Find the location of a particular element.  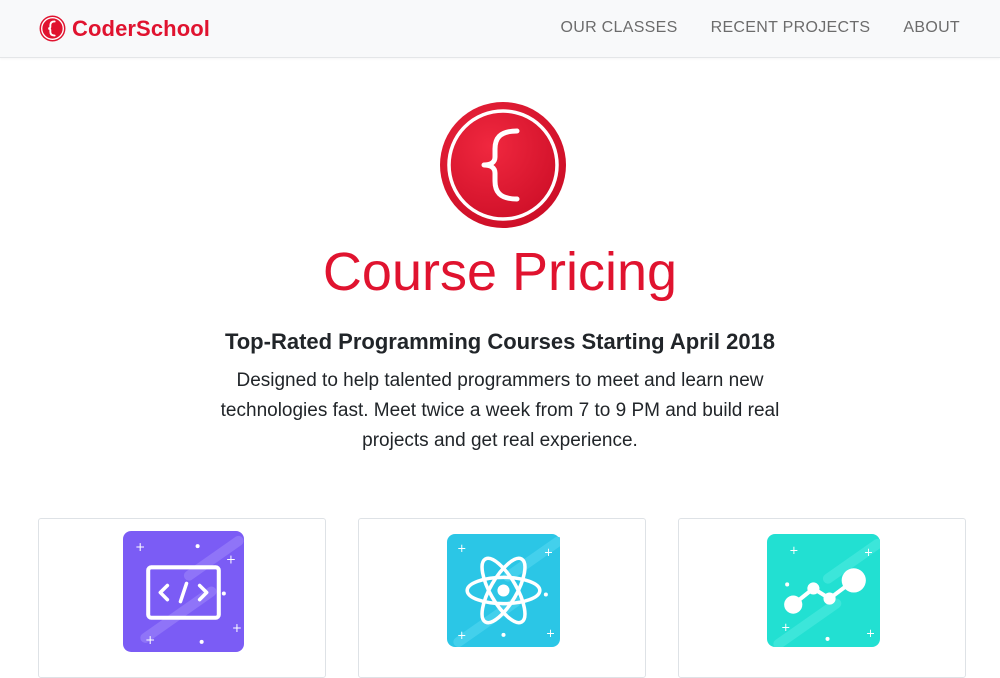

page-title: Course Pricing is located at coordinates (500, 272).